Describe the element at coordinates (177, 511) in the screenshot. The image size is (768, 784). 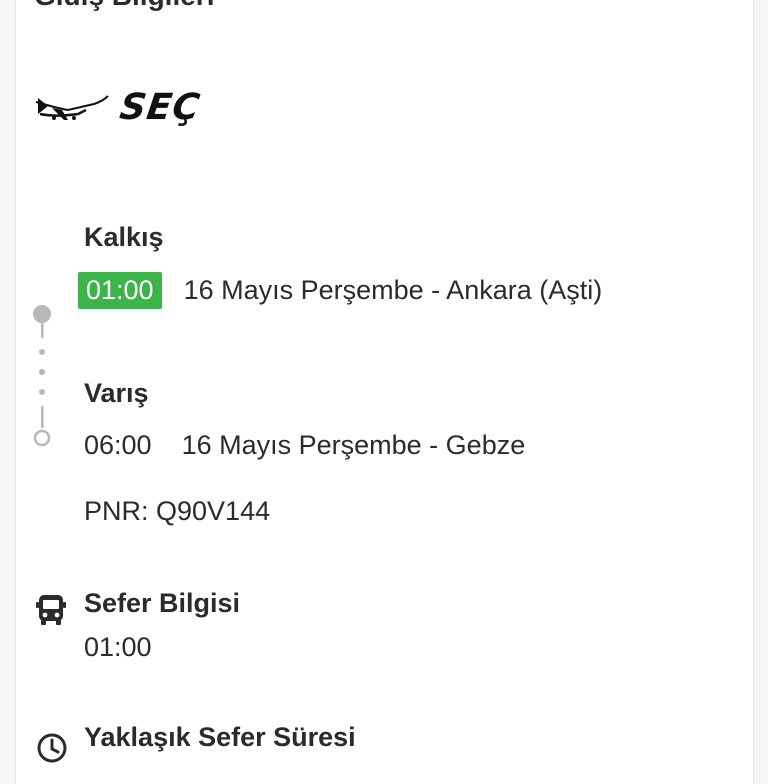
I see `pnr-code: PNR: Q90V144` at that location.